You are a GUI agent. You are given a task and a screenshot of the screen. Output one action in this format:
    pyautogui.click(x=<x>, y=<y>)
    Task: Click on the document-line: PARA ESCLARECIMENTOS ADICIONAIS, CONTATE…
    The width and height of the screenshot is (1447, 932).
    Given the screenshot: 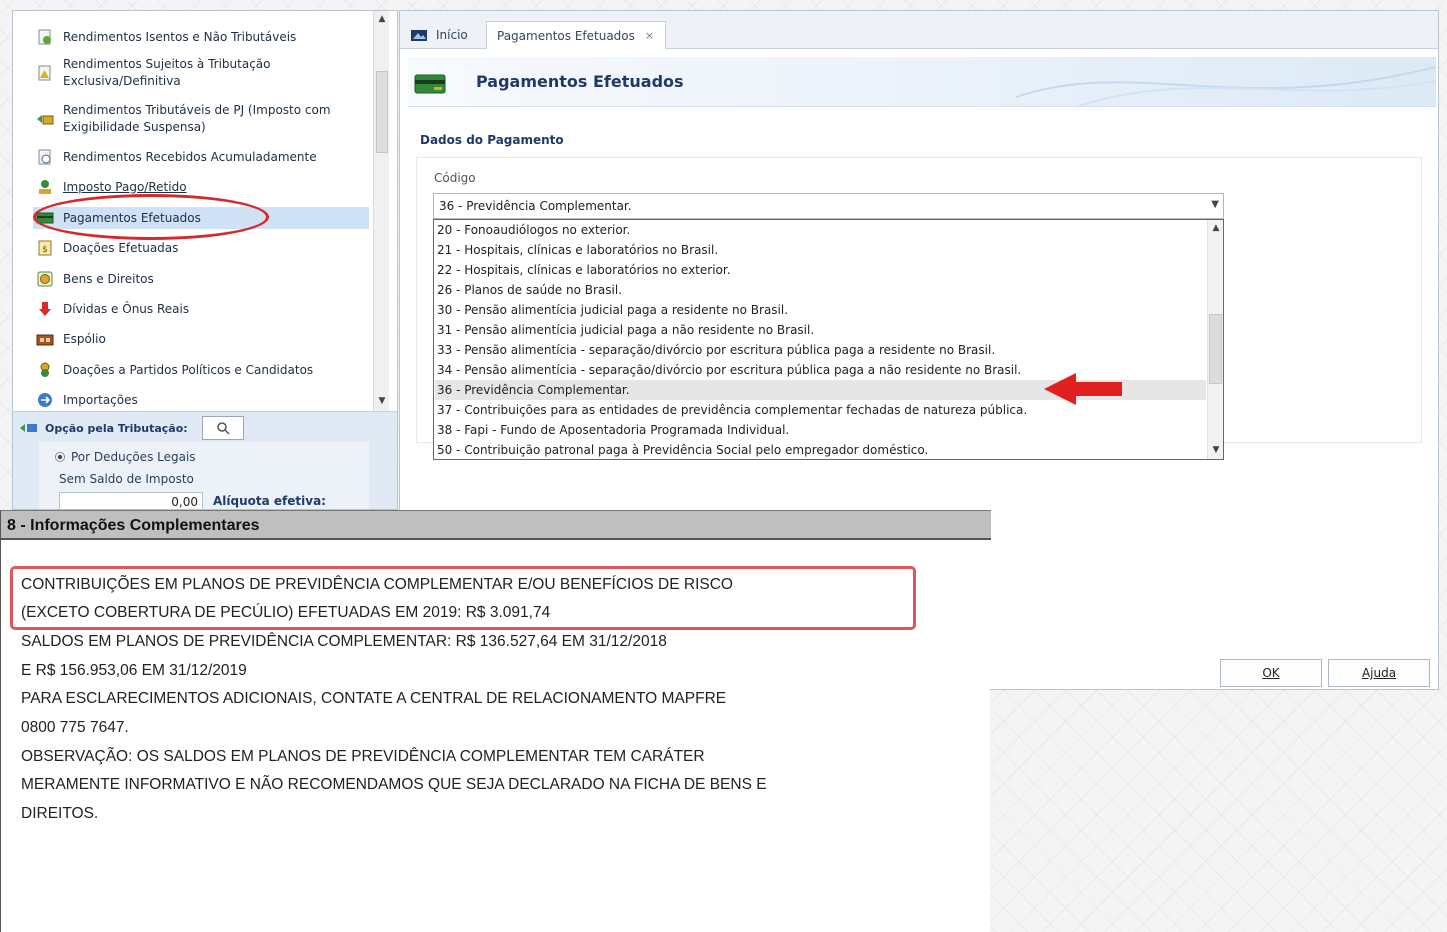 What is the action you would take?
    pyautogui.click(x=374, y=698)
    